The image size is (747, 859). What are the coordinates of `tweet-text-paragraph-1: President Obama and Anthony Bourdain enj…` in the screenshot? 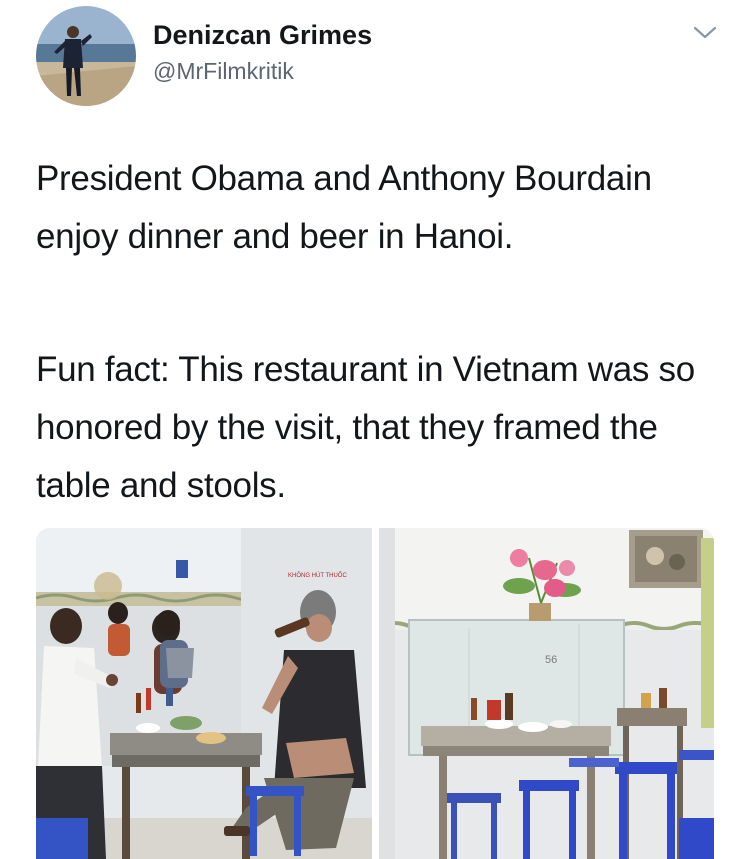 It's located at (344, 207).